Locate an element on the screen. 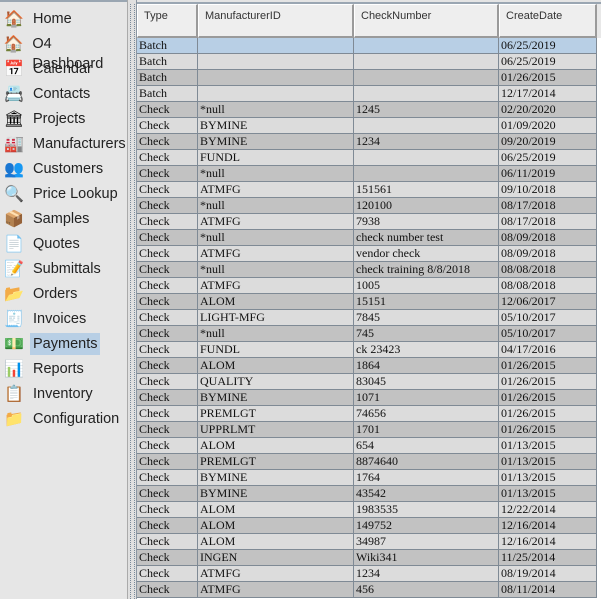 Image resolution: width=601 pixels, height=599 pixels. table-row: Check ALOM 149752 12/16/2014 is located at coordinates (369, 526).